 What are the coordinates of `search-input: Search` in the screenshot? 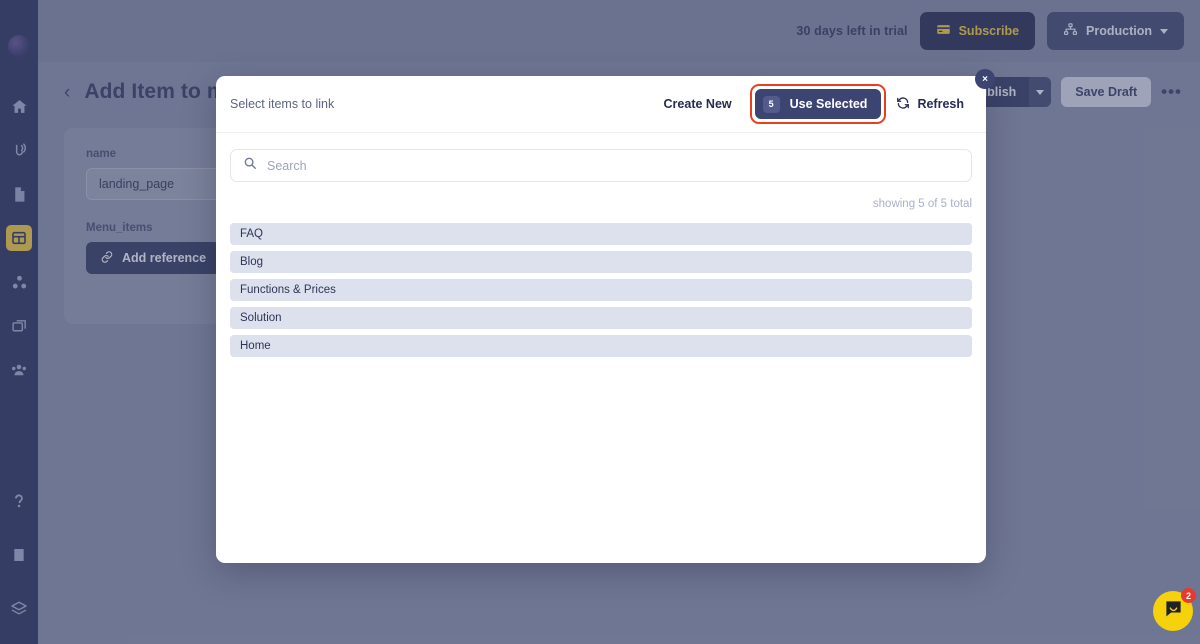 It's located at (601, 165).